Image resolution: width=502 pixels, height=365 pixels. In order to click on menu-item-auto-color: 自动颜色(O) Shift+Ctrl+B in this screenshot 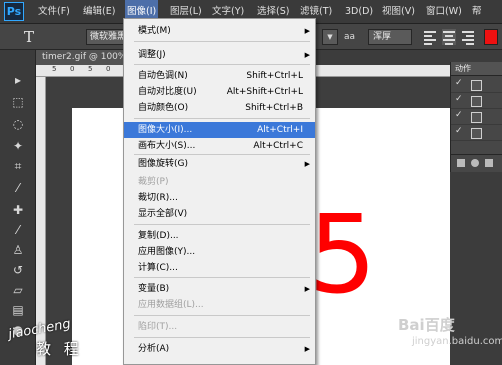, I will do `click(219, 108)`.